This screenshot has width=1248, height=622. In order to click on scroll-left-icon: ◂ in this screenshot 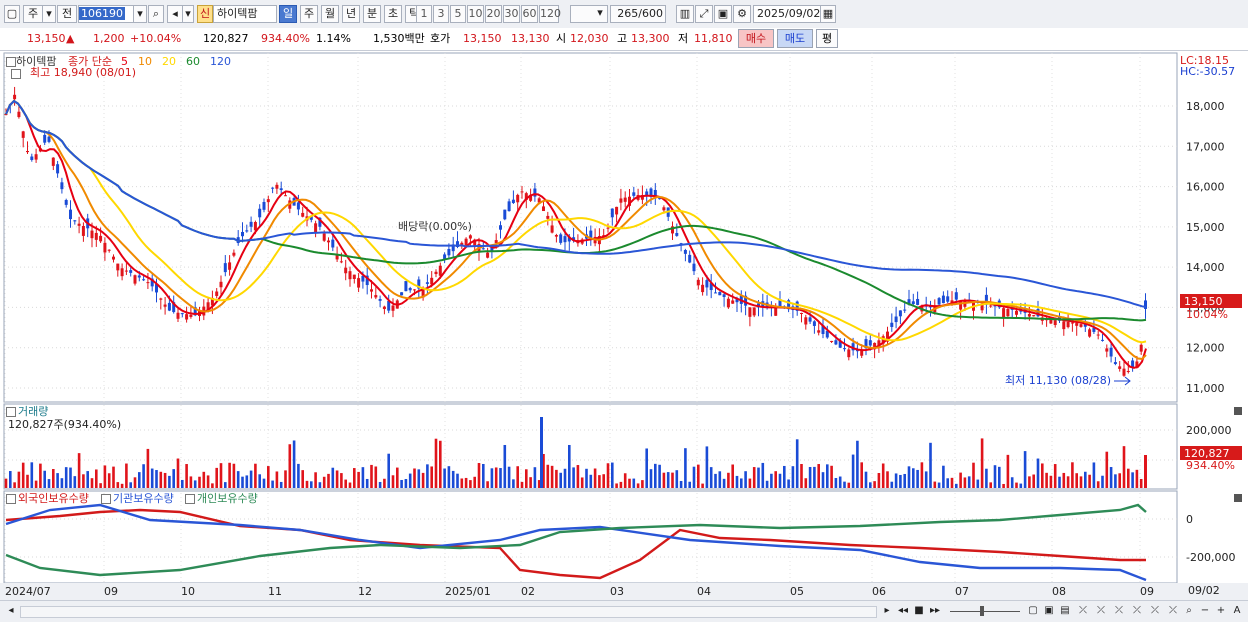, I will do `click(11, 611)`.